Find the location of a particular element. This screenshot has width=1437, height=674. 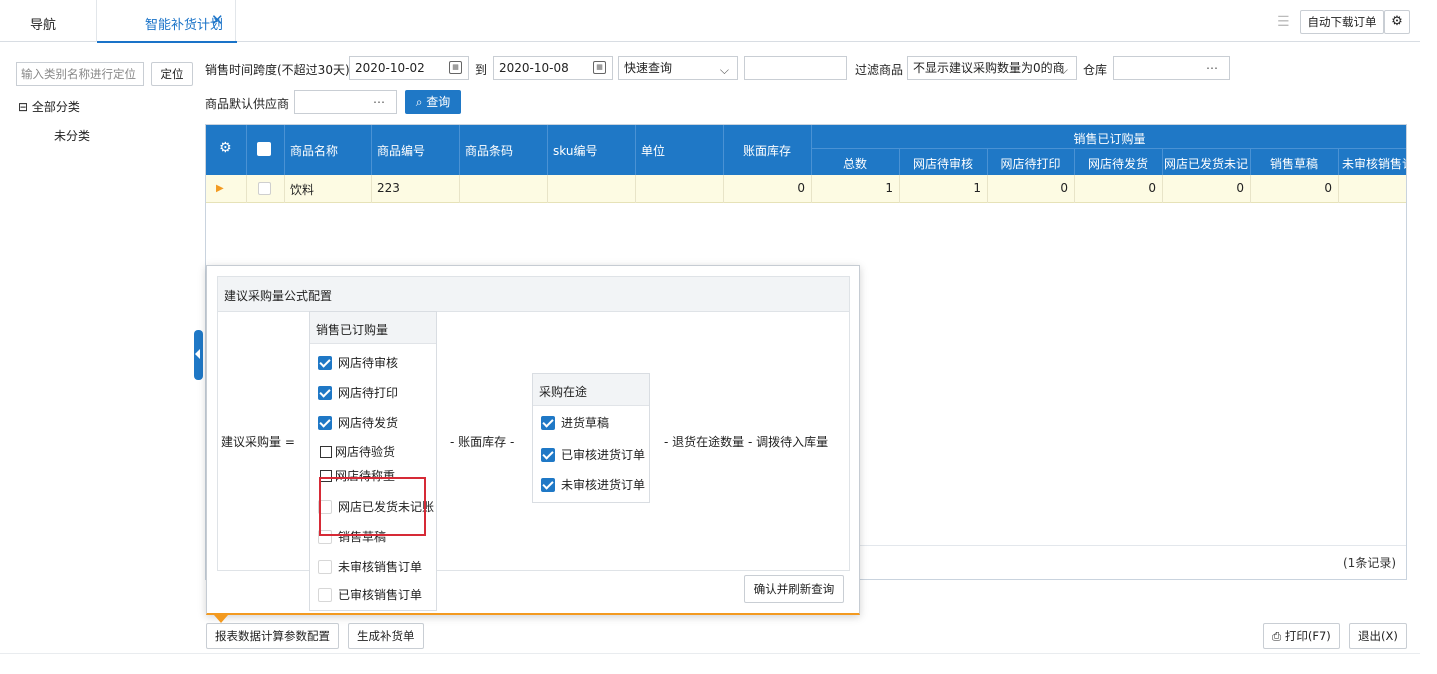

tree-item-uncategorized: 未分类 is located at coordinates (72, 135).